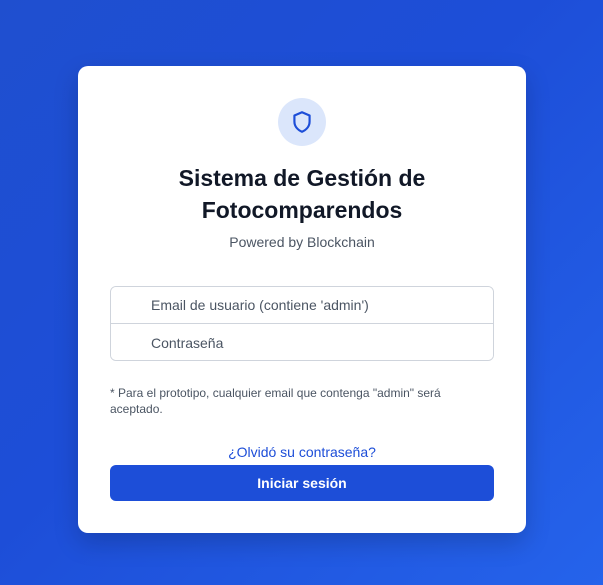  I want to click on forgot-password-link: ¿Olvidó su contraseña?, so click(302, 452).